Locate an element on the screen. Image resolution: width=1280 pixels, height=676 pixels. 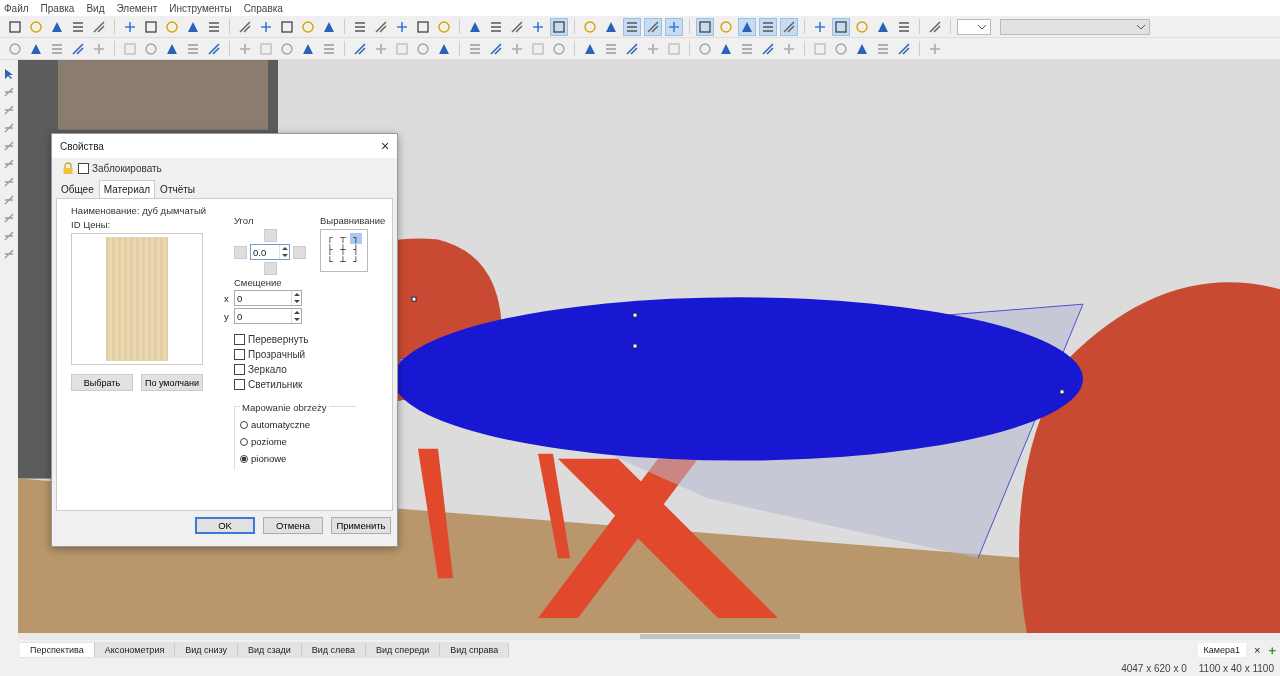
dialog-button: Отмена is located at coordinates (293, 525).